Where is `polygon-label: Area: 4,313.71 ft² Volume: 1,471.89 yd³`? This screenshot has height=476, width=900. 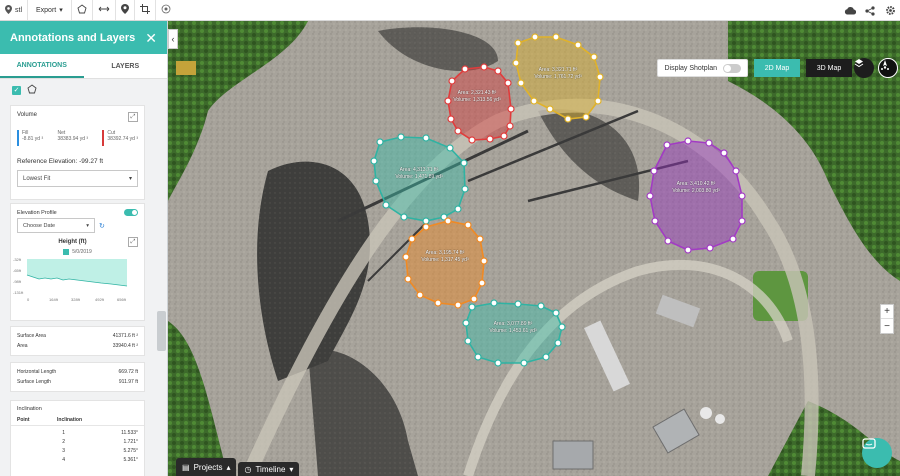 polygon-label: Area: 4,313.71 ft² Volume: 1,471.89 yd³ is located at coordinates (419, 174).